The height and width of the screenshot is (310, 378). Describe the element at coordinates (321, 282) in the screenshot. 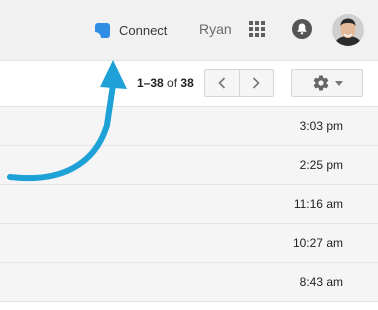

I see `message-time: 8:43 am` at that location.